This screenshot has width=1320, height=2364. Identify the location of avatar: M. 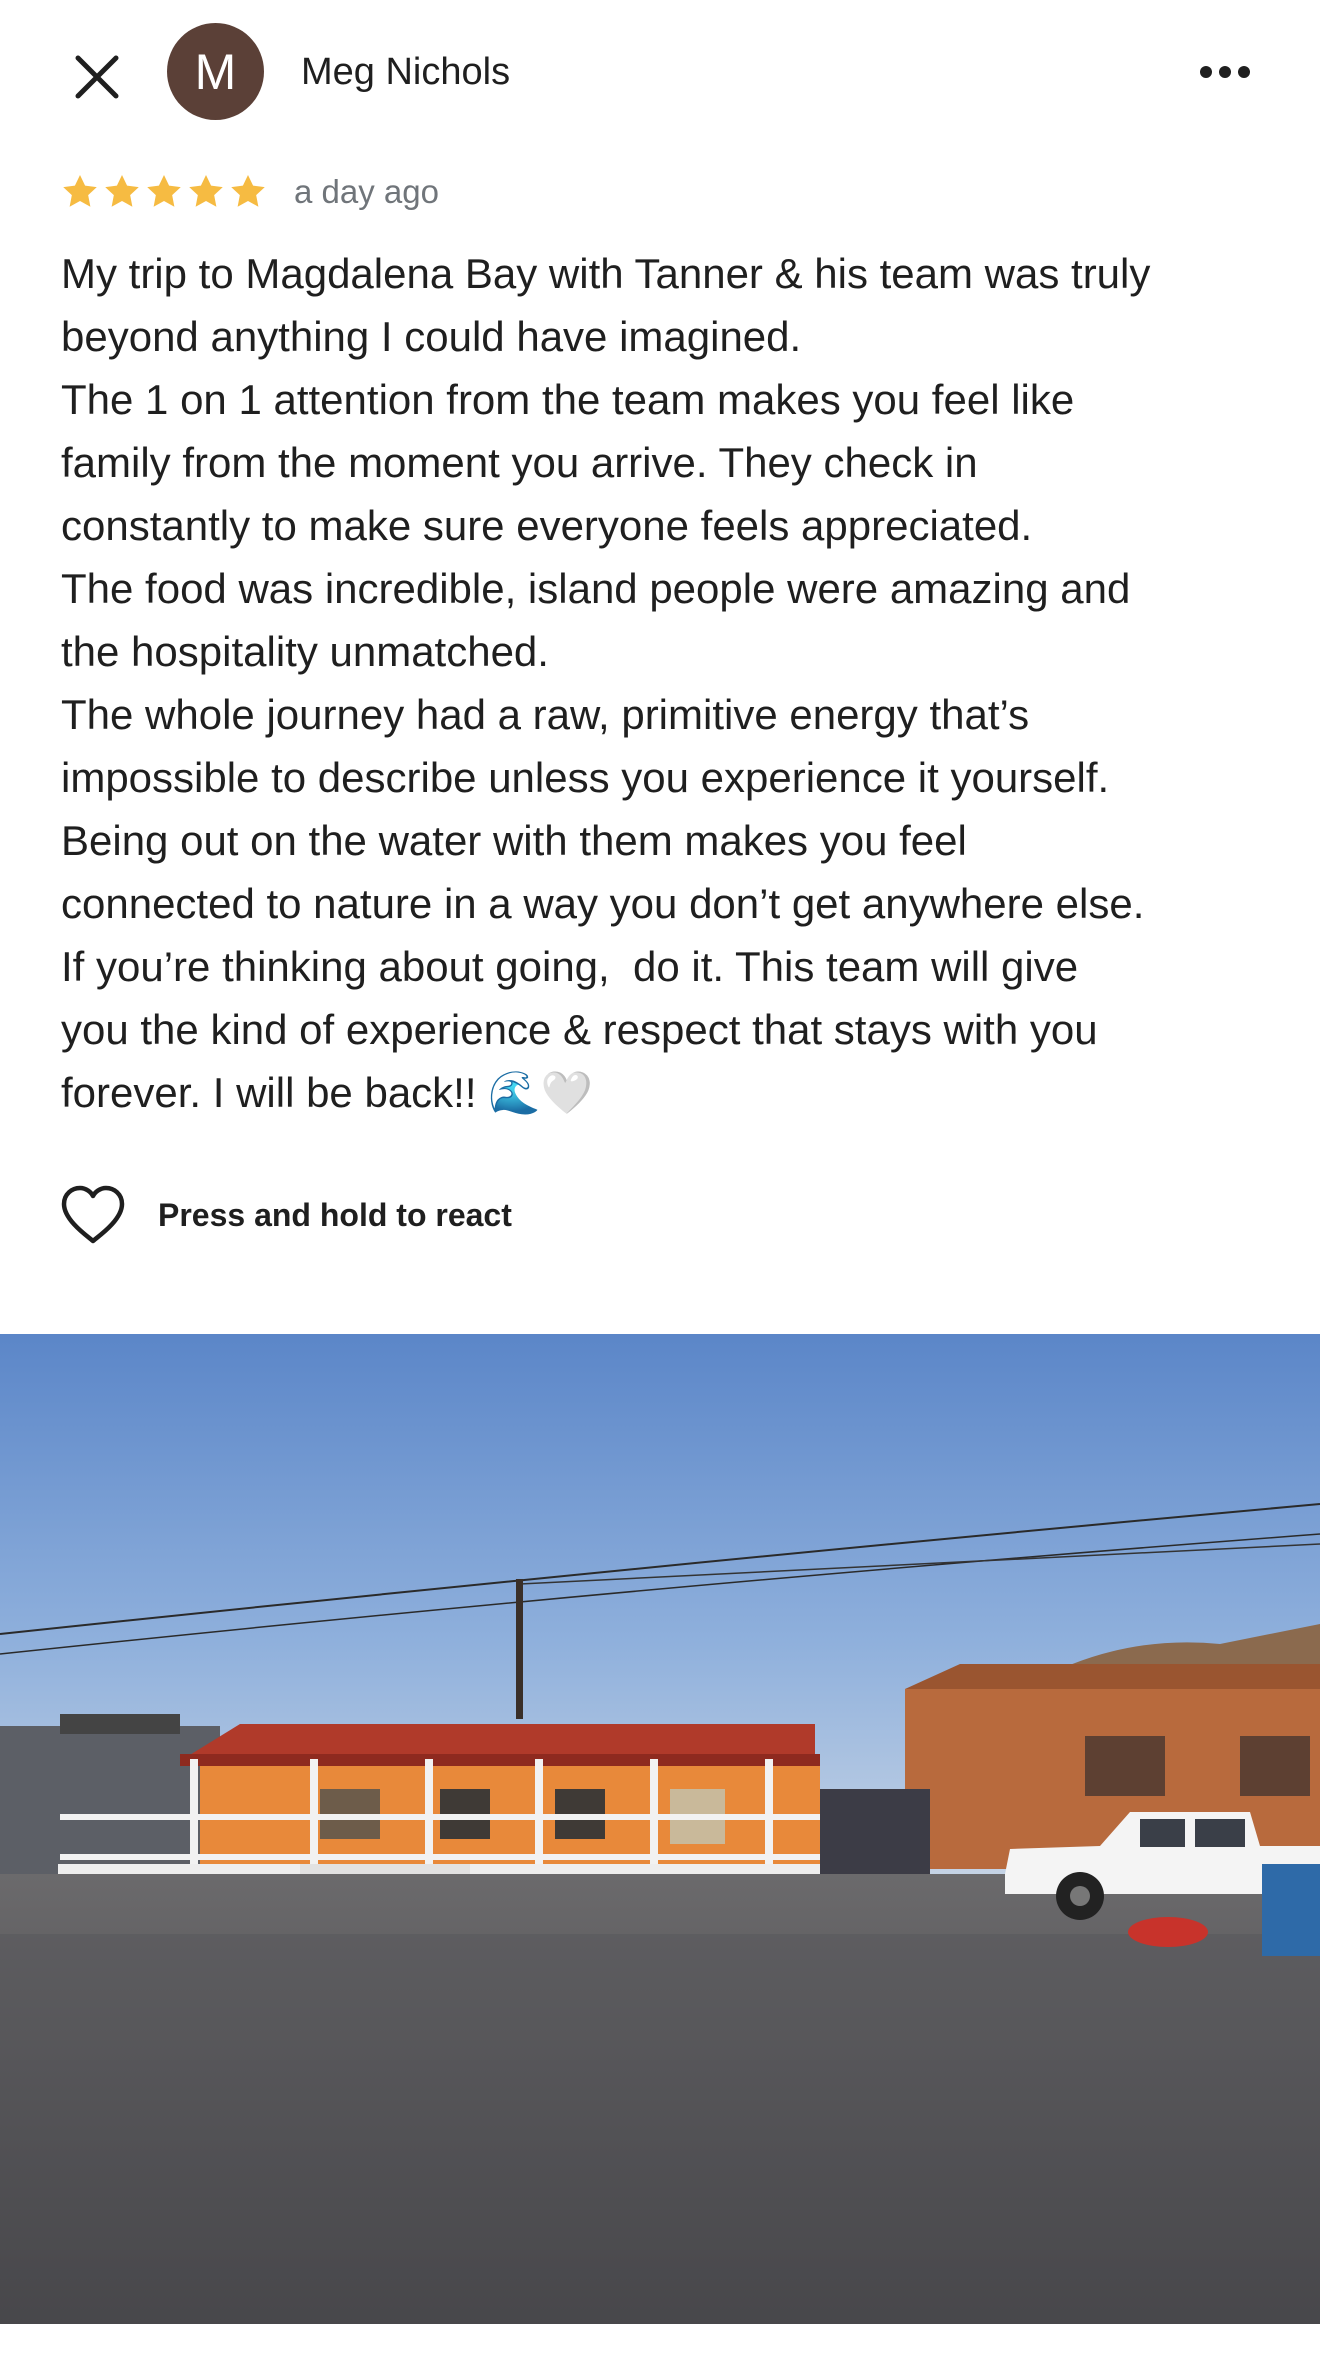
(215, 71).